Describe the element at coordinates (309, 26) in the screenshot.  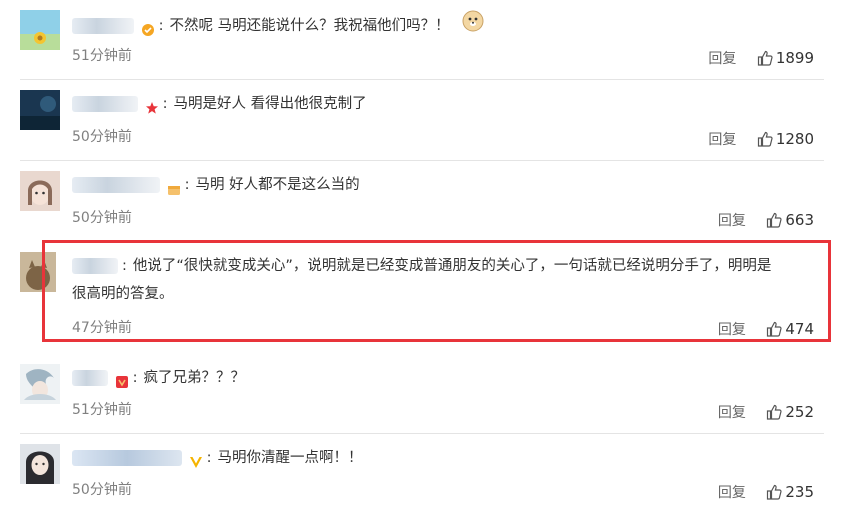
I see `comment-text: 不然呢 马明还能说什么？我祝福他们吗？！` at that location.